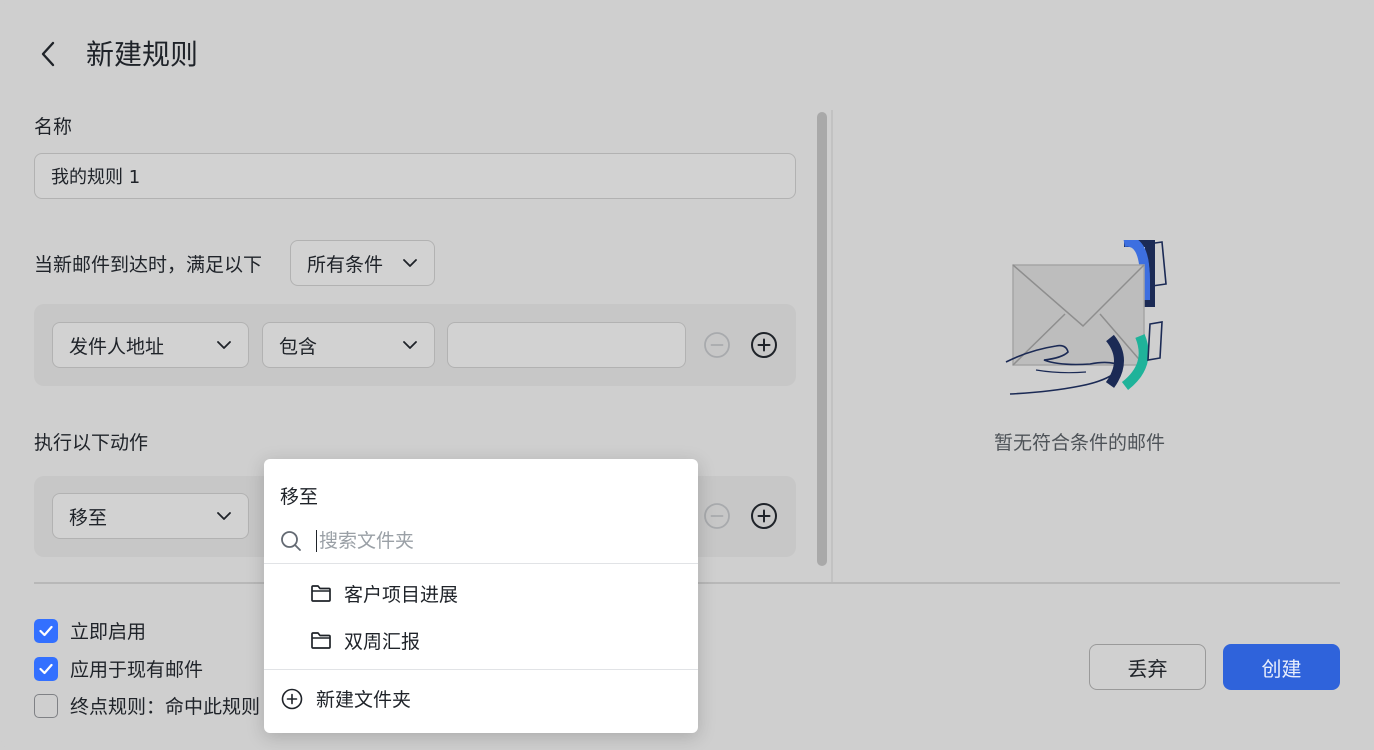  Describe the element at coordinates (566, 345) in the screenshot. I see `condition-value-input` at that location.